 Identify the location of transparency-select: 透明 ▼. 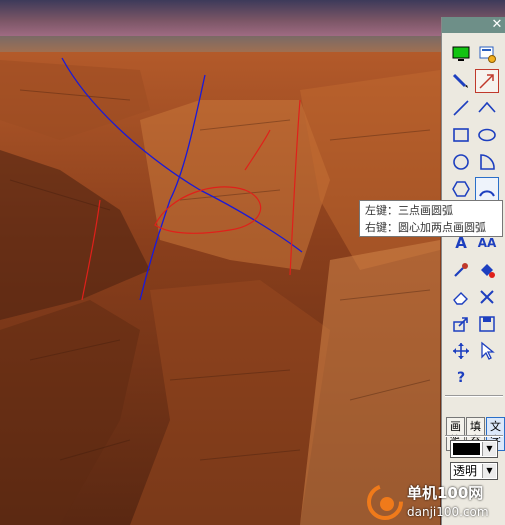
(474, 471).